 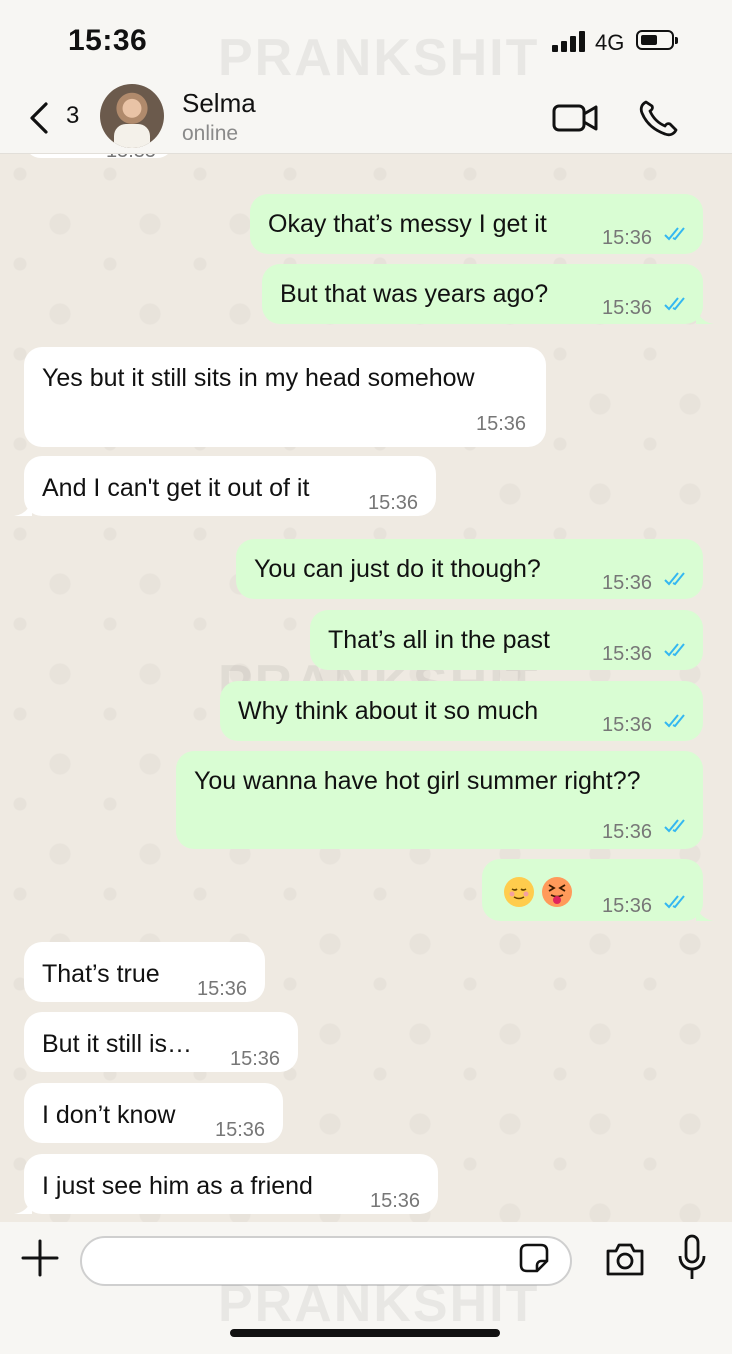 I want to click on message-incoming: And I can't get it out of it 15:36, so click(x=230, y=486).